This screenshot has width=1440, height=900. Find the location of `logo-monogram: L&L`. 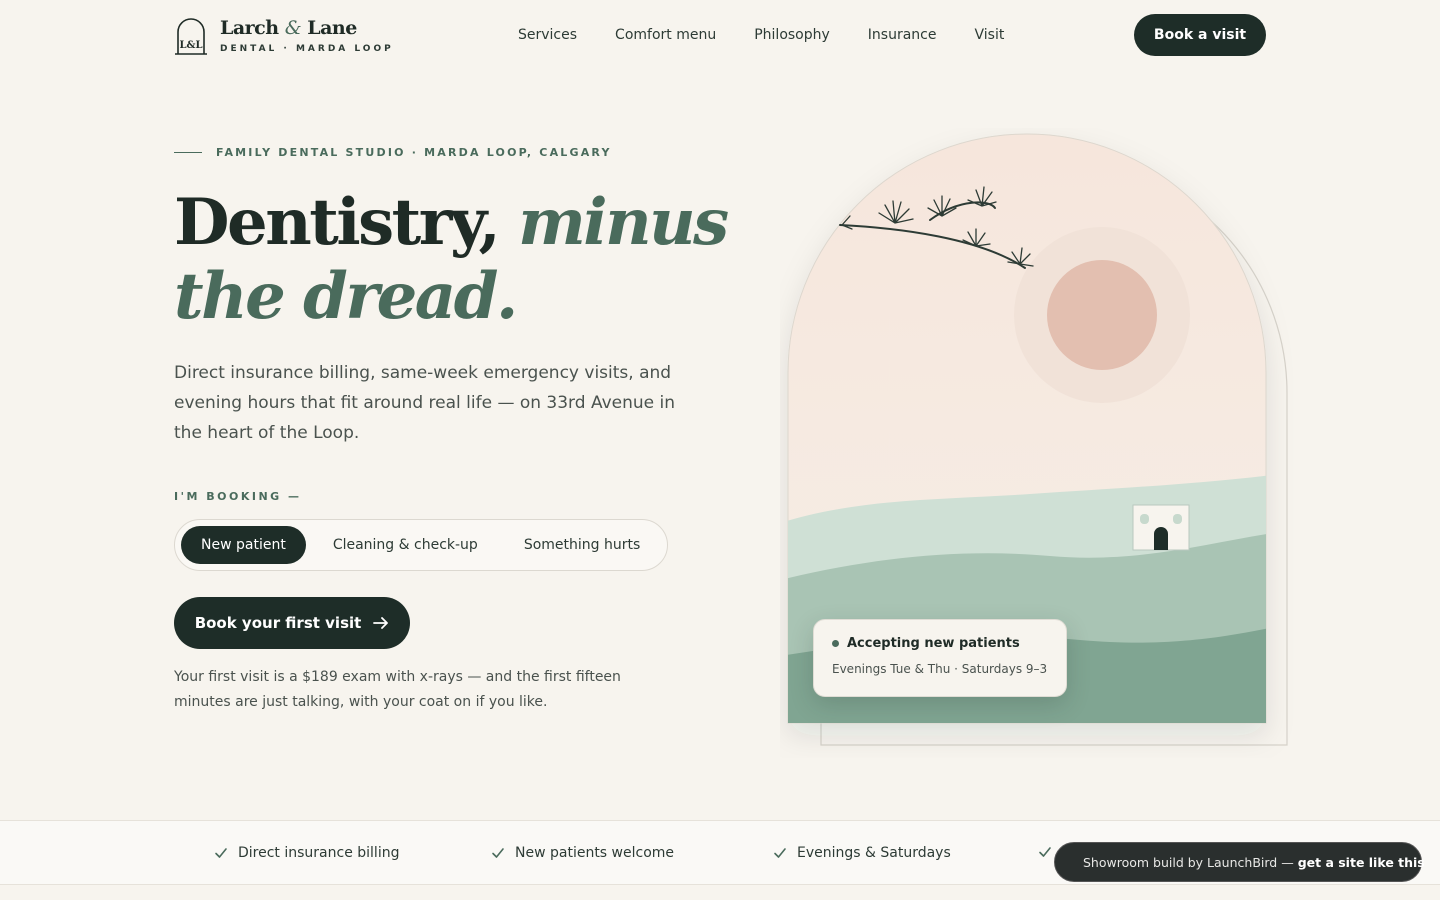

logo-monogram: L&L is located at coordinates (190, 45).